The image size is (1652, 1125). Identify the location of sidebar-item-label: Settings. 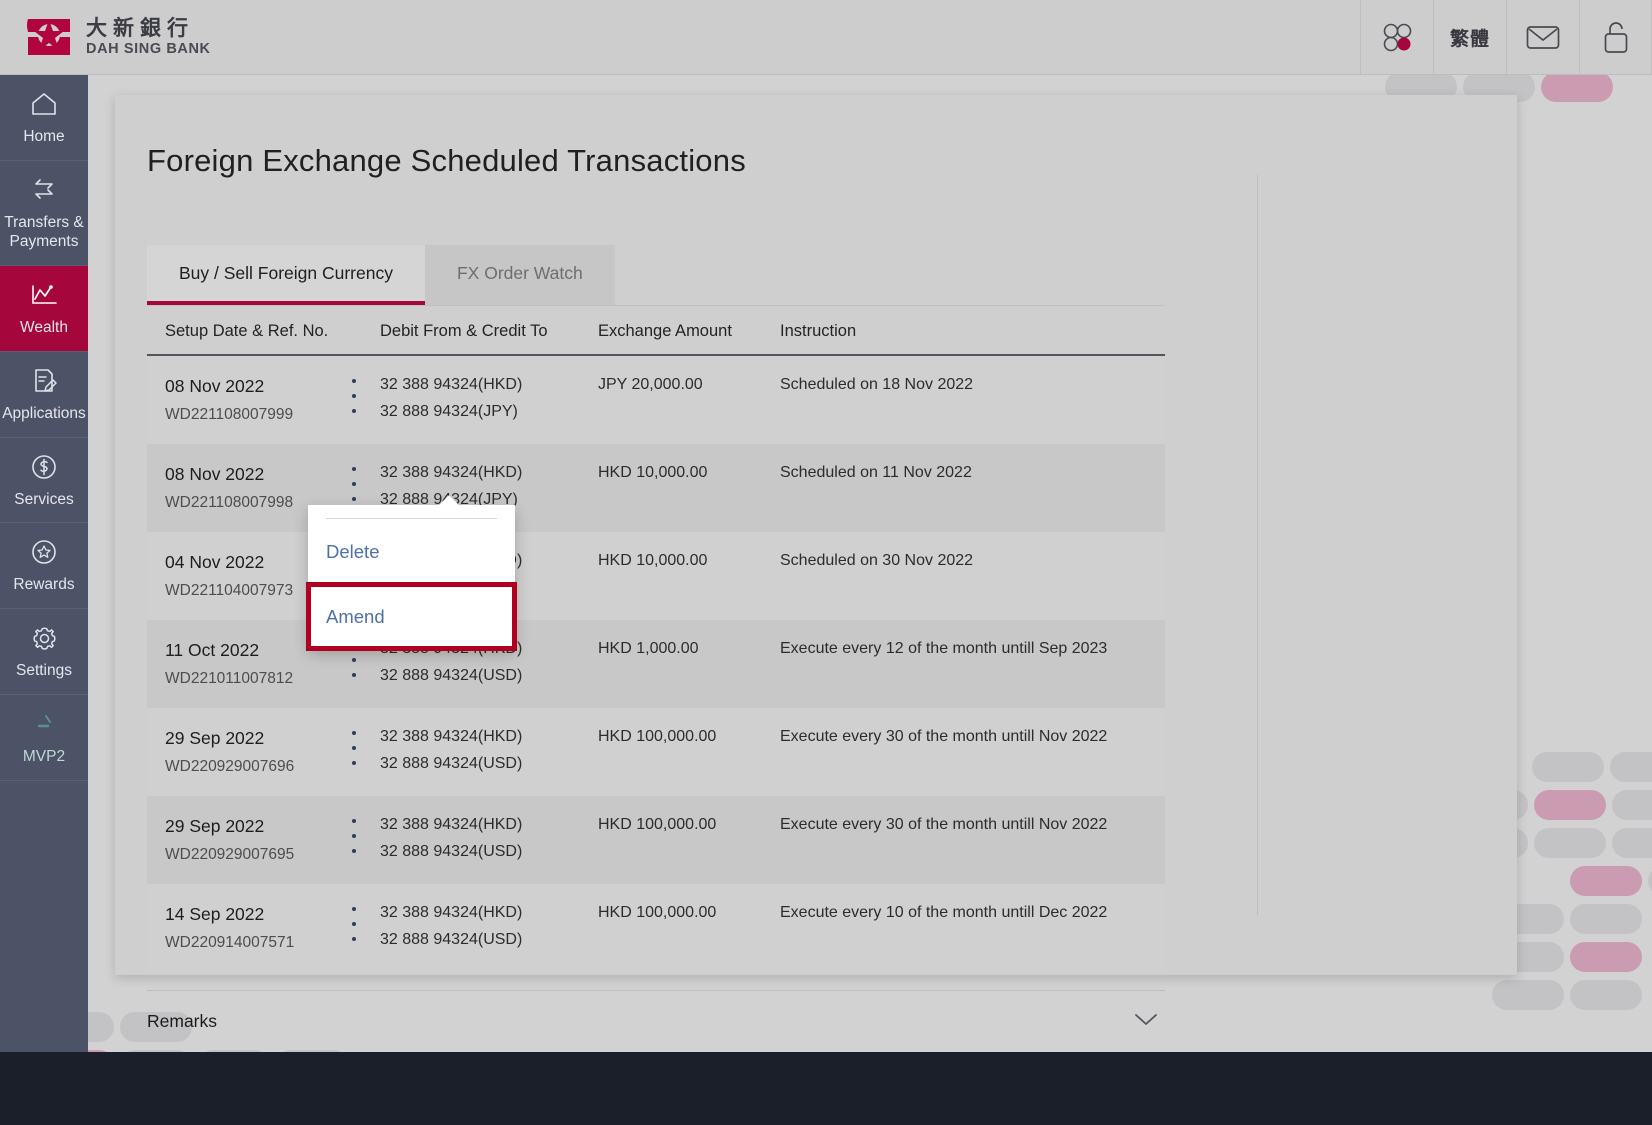
(43, 671).